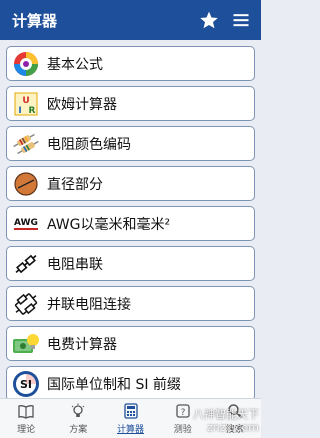  What do you see at coordinates (78, 411) in the screenshot?
I see `lightbulb-icon` at bounding box center [78, 411].